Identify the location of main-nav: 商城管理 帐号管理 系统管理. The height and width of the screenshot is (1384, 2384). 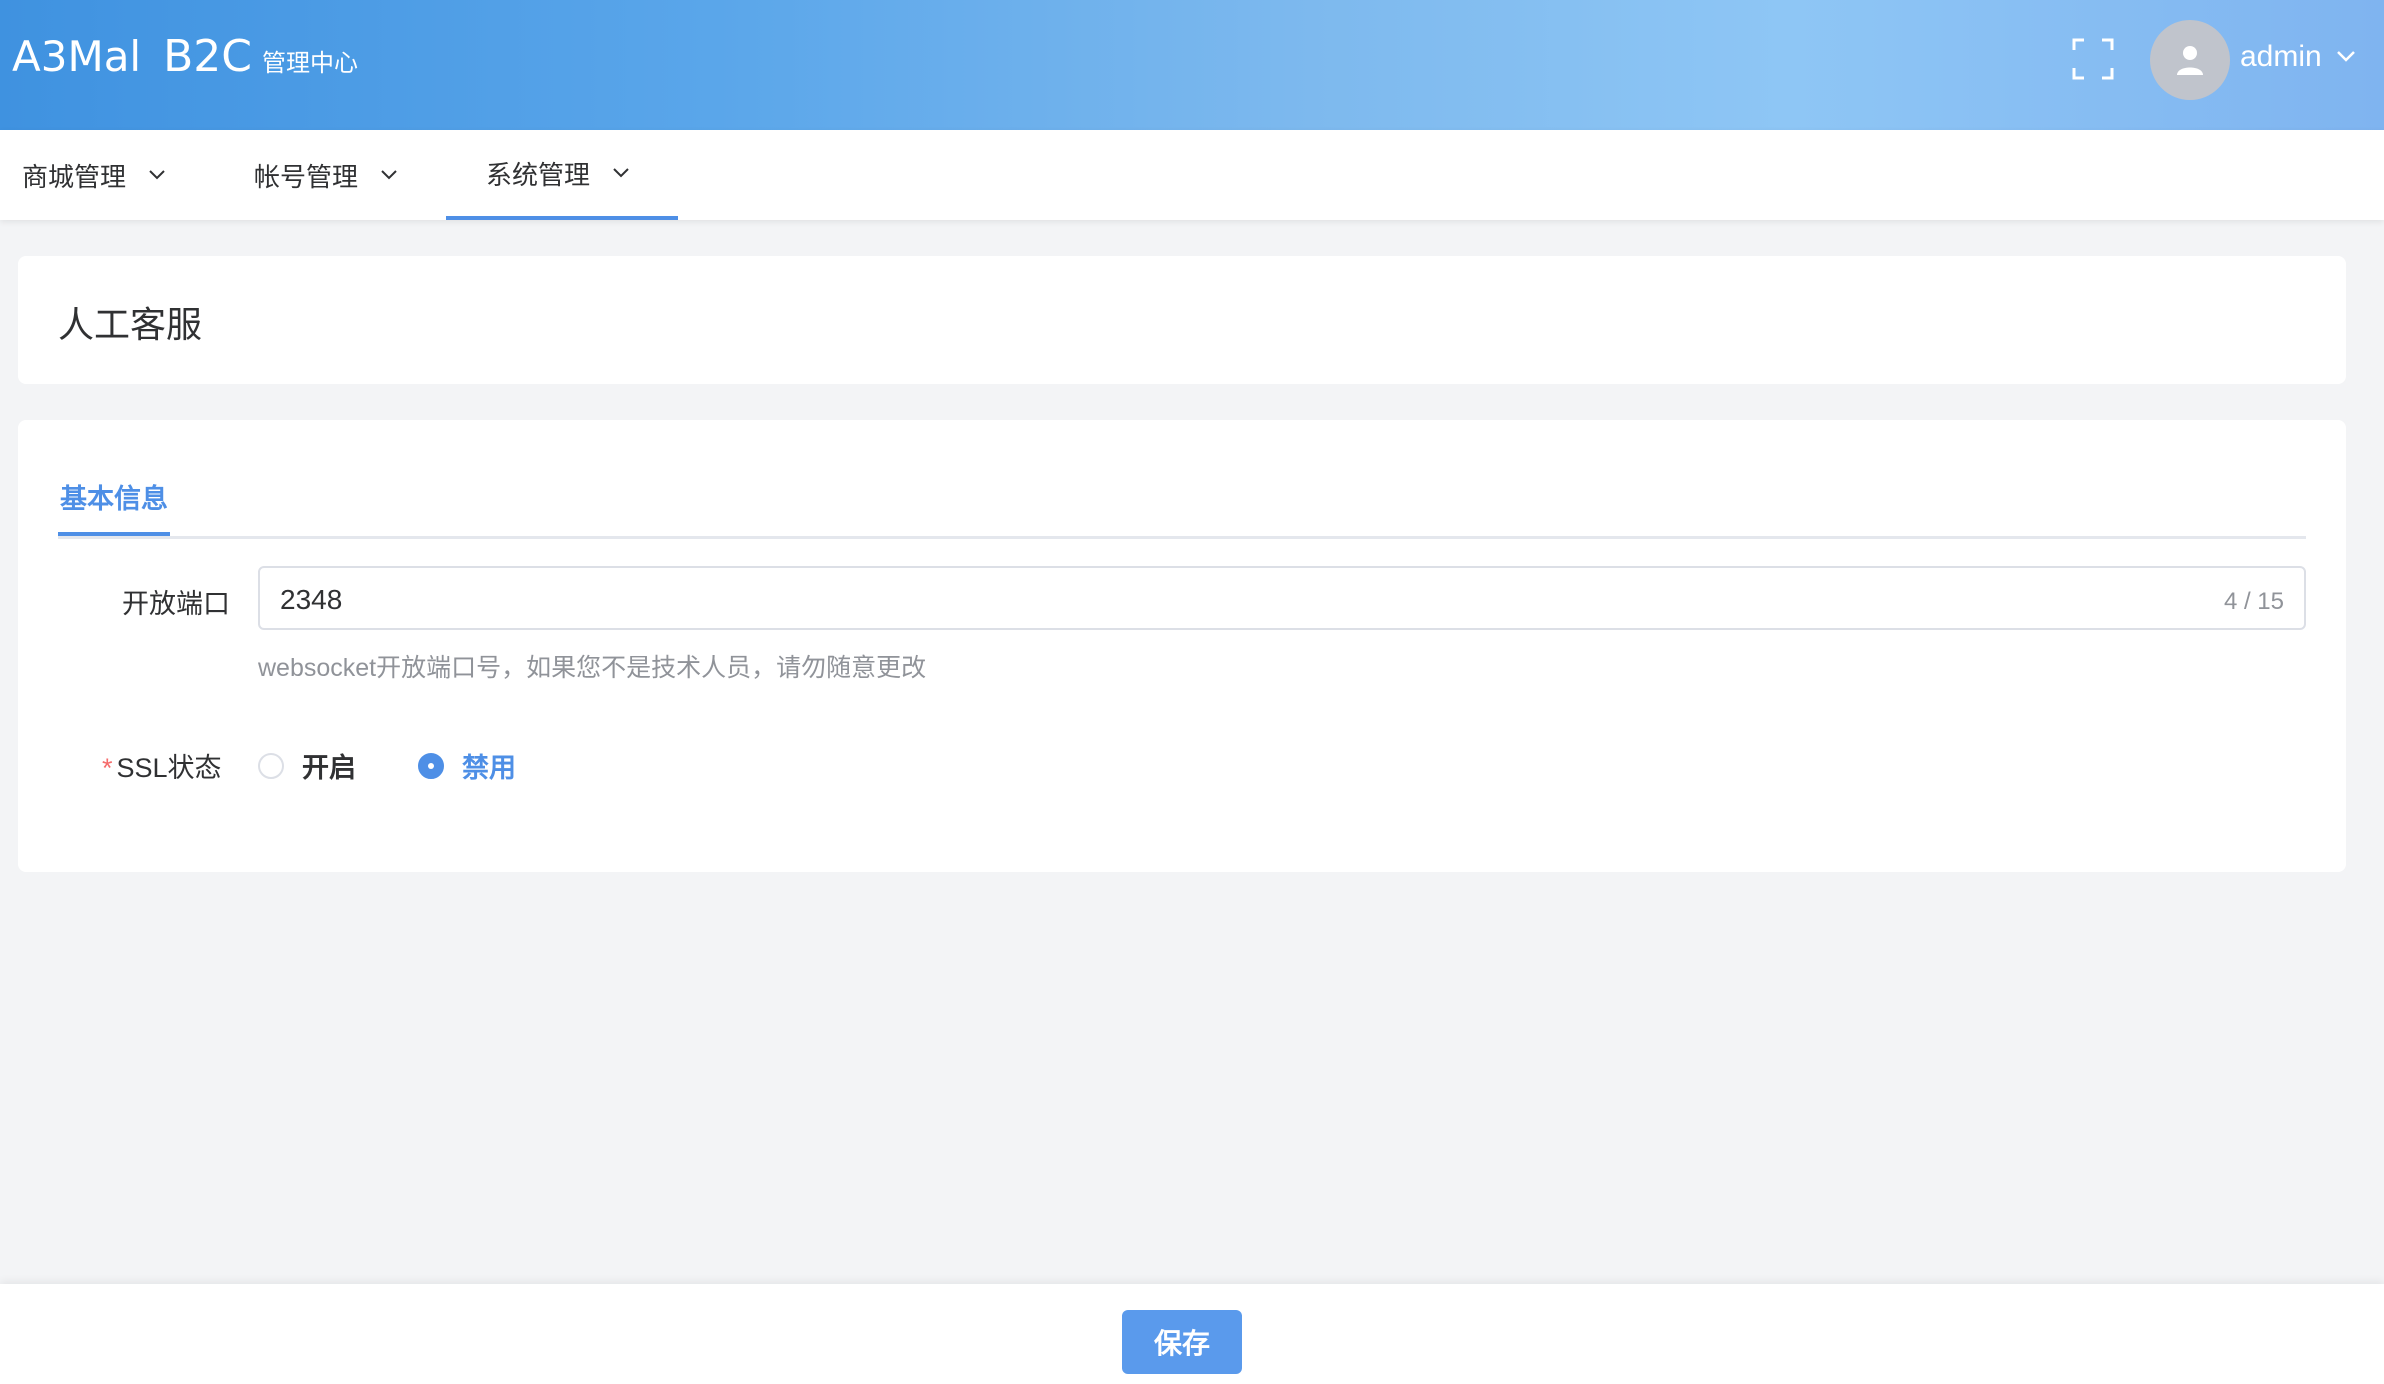
(1192, 175).